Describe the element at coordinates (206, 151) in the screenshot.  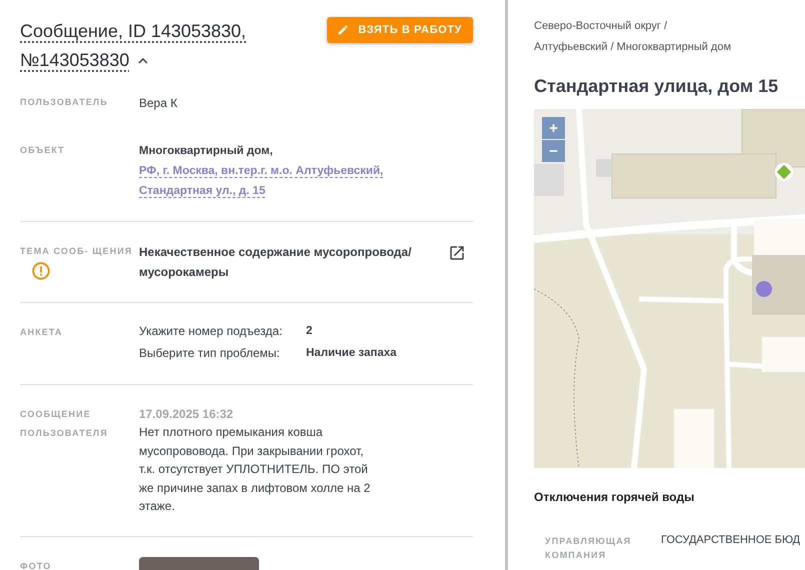
I see `object-type: Многоквартирный дом,` at that location.